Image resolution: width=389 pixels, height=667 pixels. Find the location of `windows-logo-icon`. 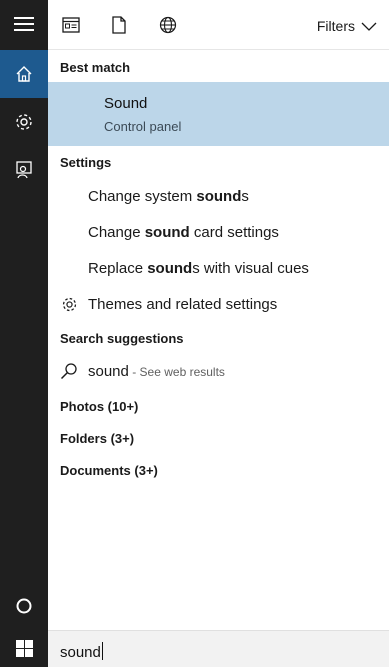

windows-logo-icon is located at coordinates (24, 648).